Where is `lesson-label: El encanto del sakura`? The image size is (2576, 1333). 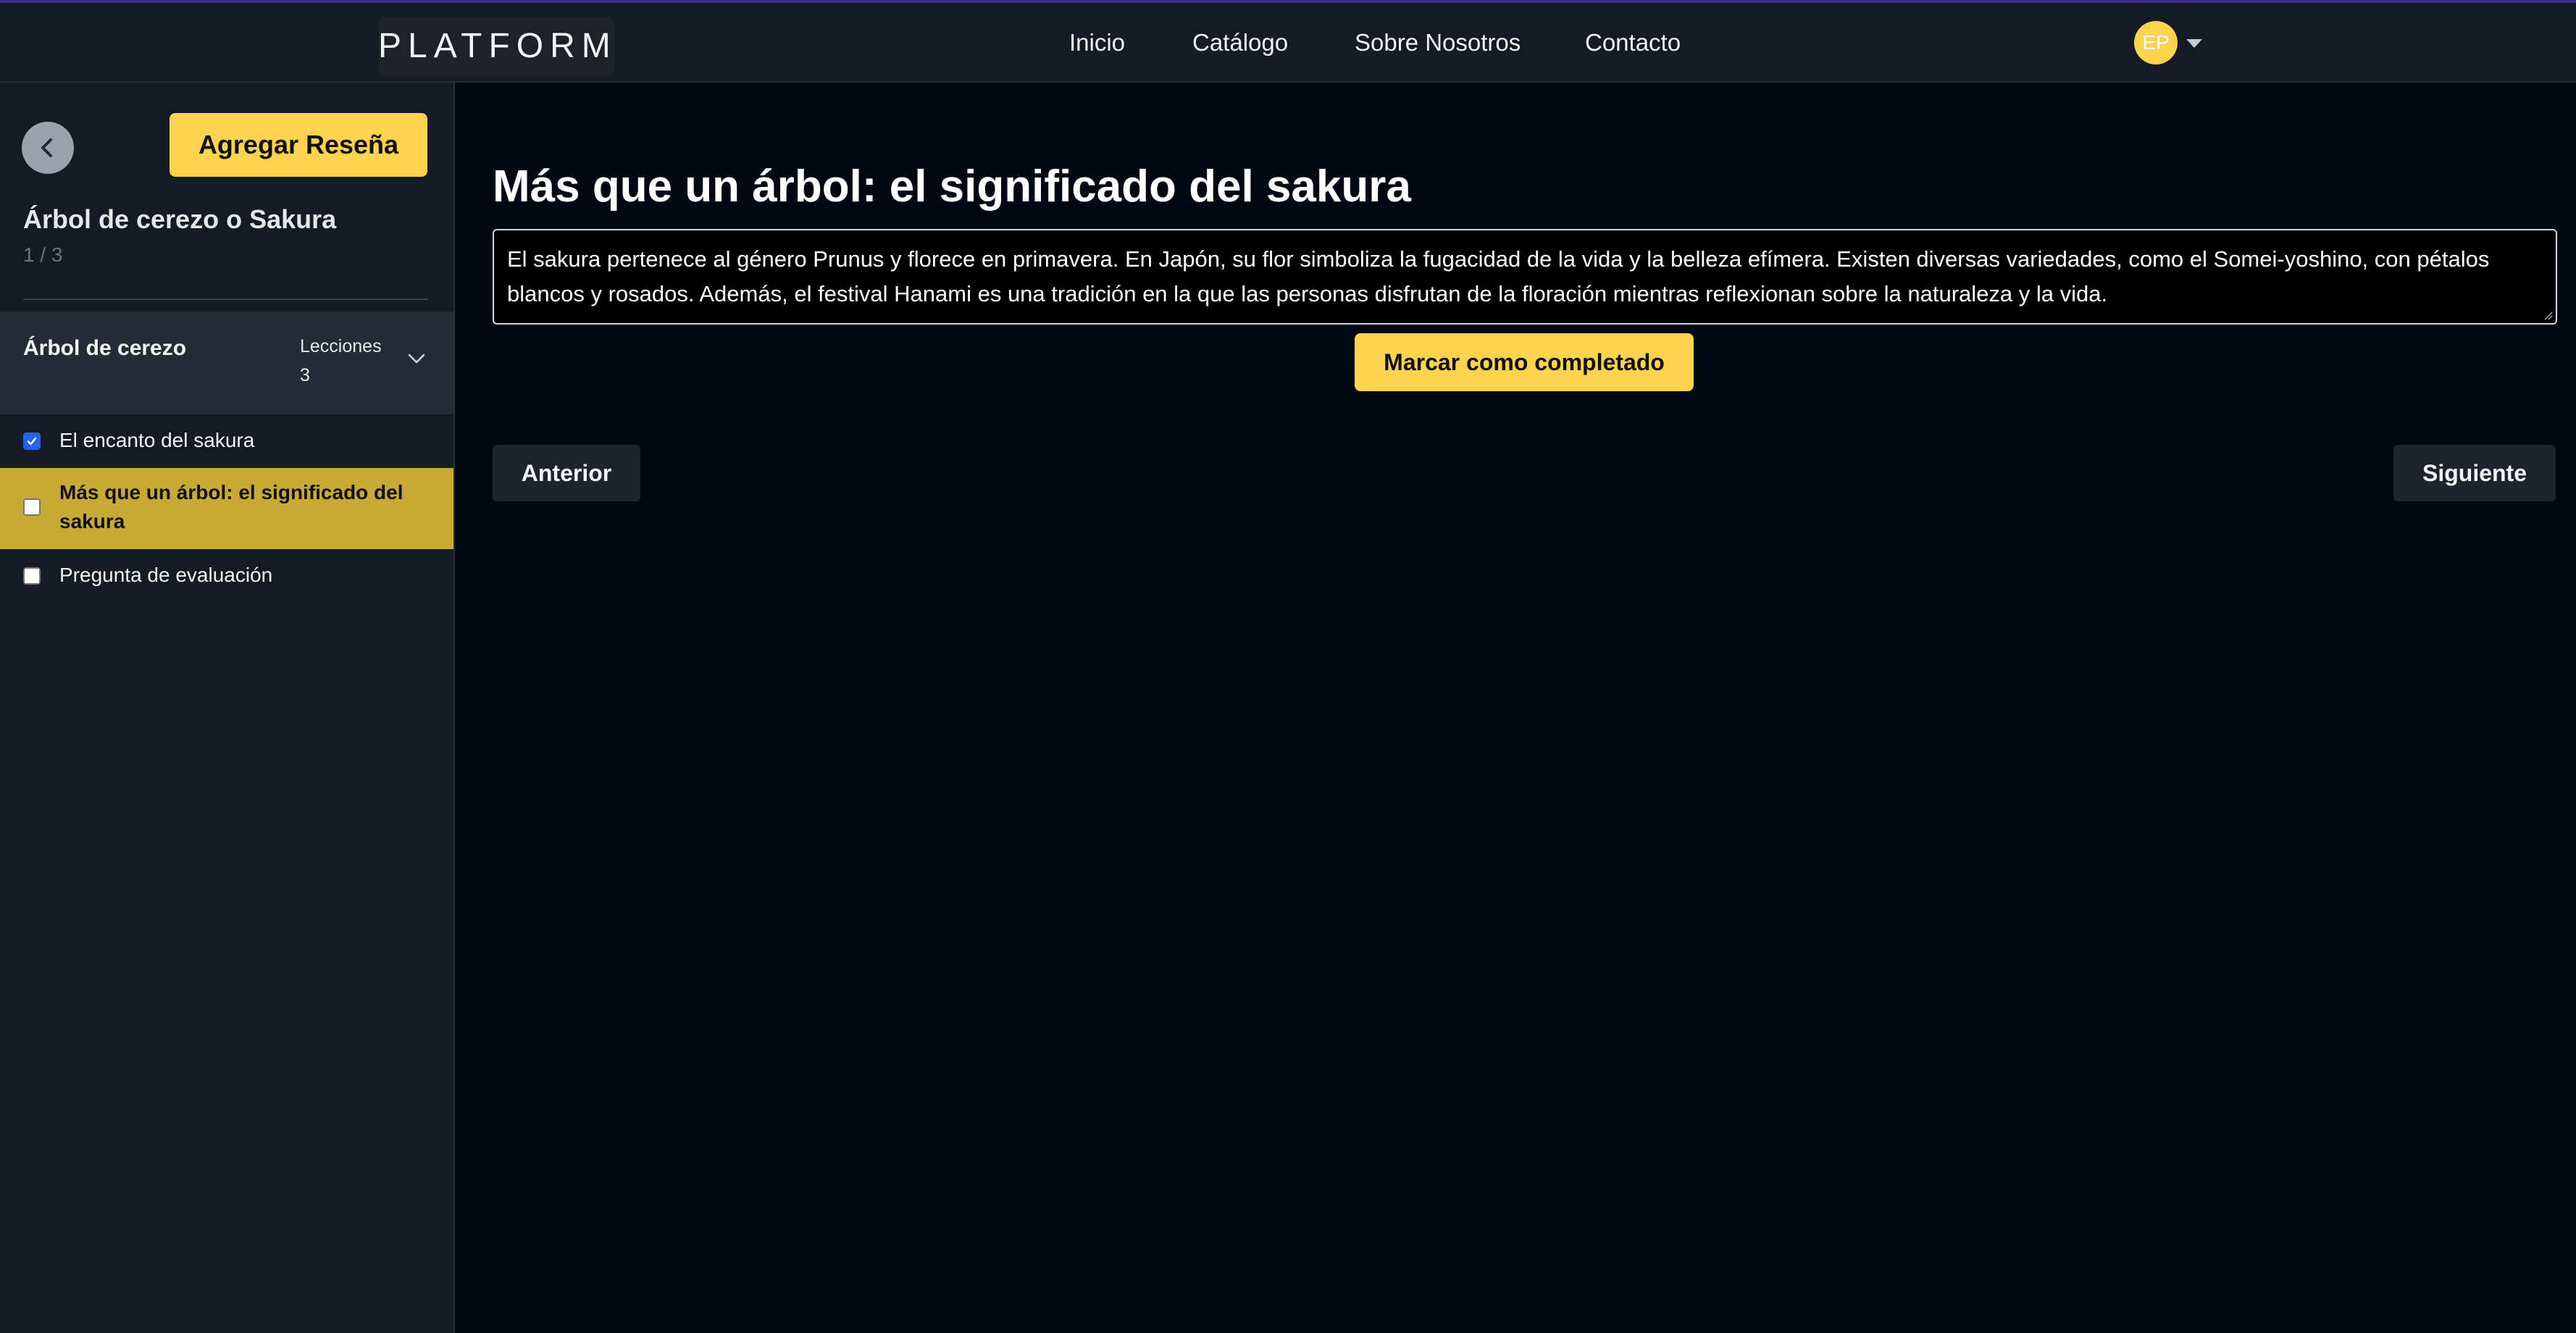 lesson-label: El encanto del sakura is located at coordinates (157, 440).